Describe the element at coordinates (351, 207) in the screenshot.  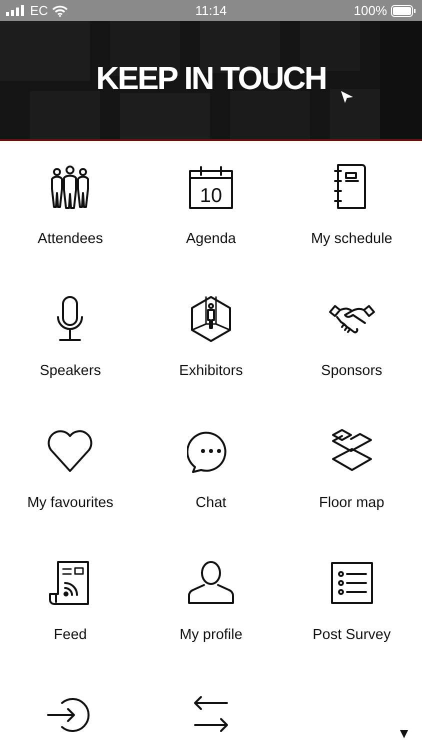
I see `menu-item: My schedule` at that location.